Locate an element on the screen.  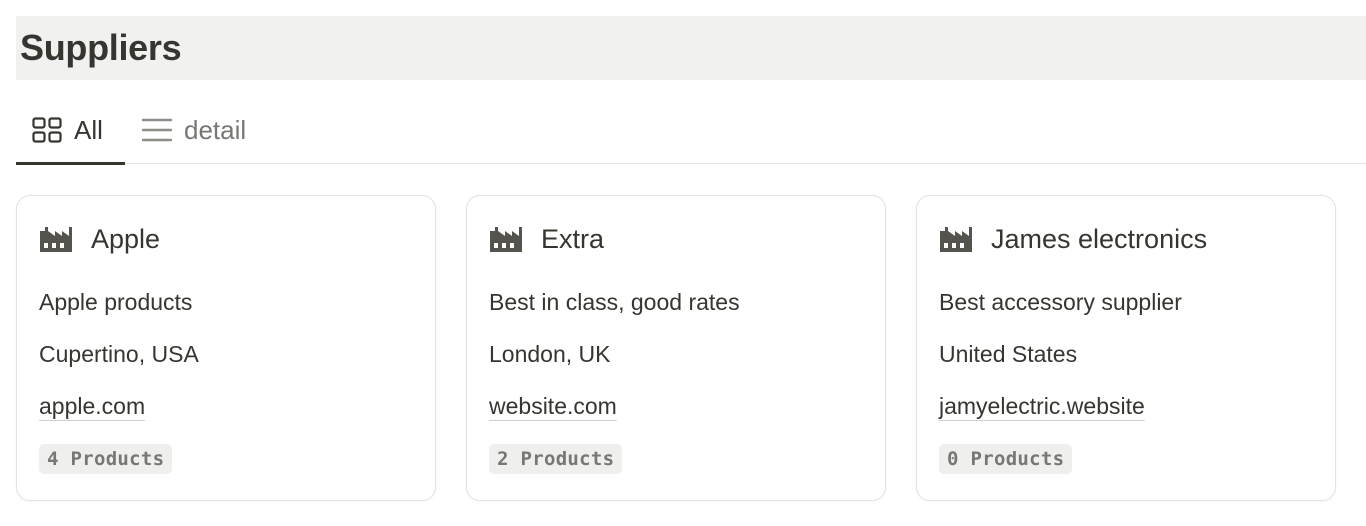
products-count-badge: 2 Products is located at coordinates (556, 459).